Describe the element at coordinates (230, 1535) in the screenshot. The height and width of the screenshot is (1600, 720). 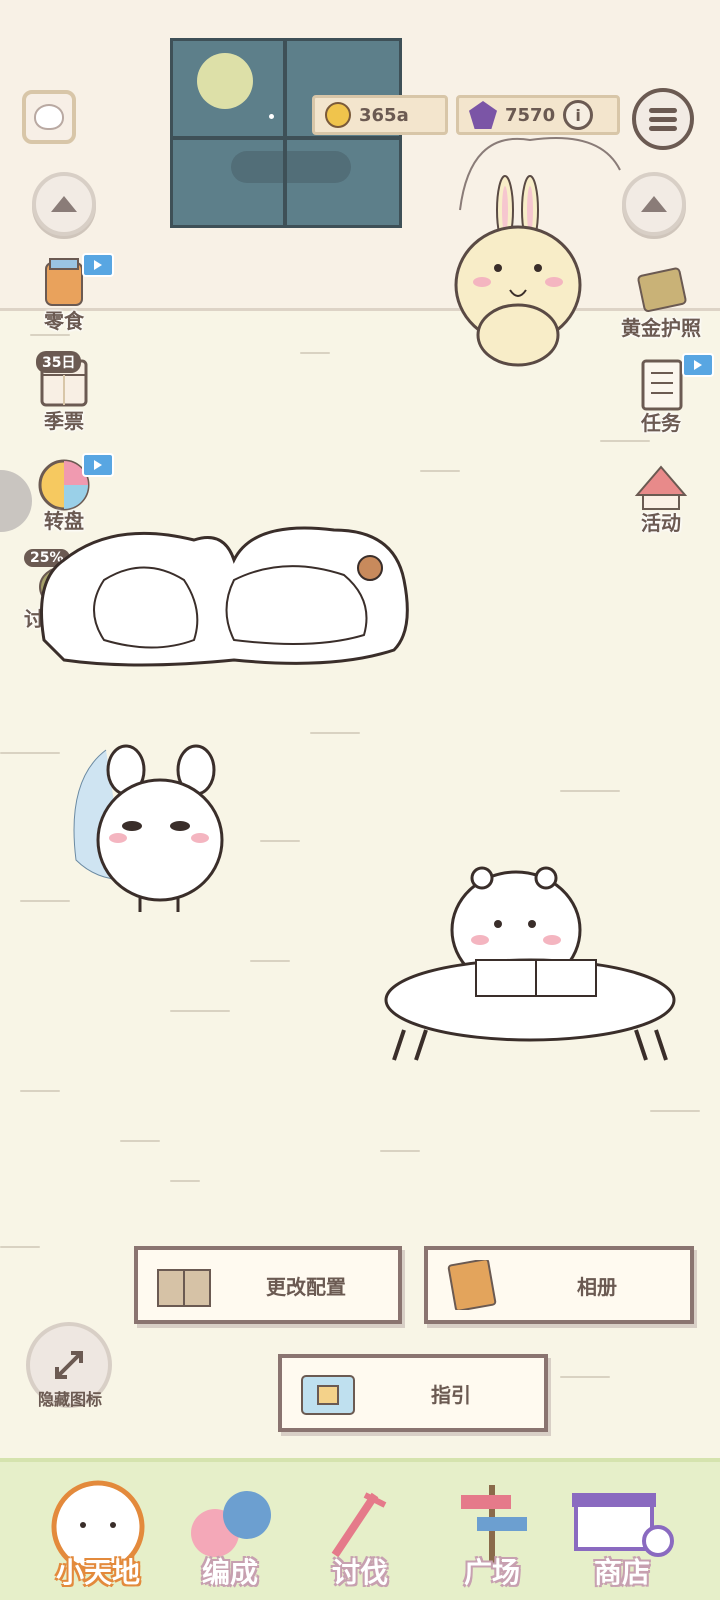
I see `nav-team: 编成` at that location.